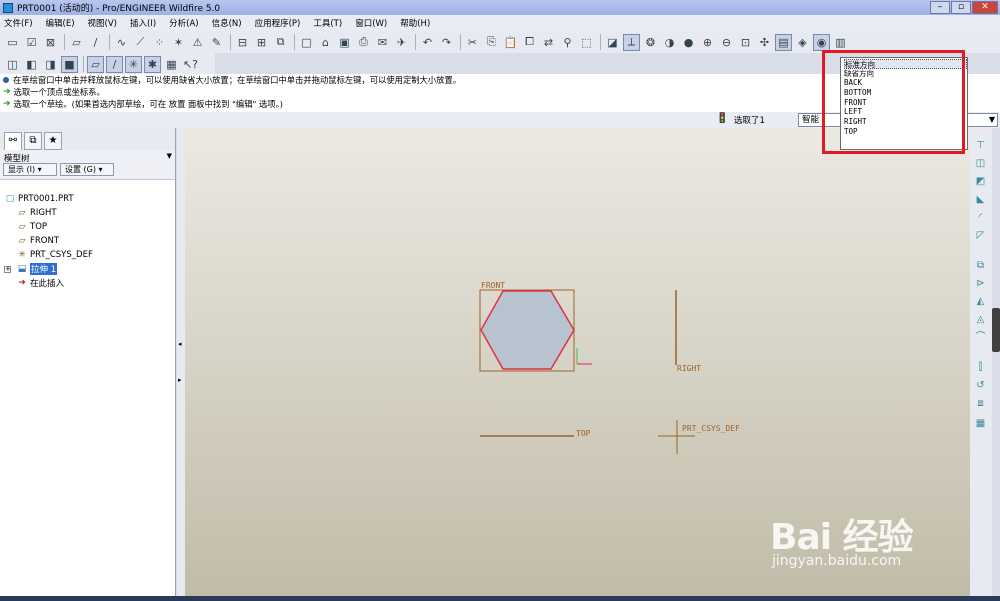 The image size is (1000, 601). What do you see at coordinates (12, 64) in the screenshot?
I see `cube-icon: ◫` at bounding box center [12, 64].